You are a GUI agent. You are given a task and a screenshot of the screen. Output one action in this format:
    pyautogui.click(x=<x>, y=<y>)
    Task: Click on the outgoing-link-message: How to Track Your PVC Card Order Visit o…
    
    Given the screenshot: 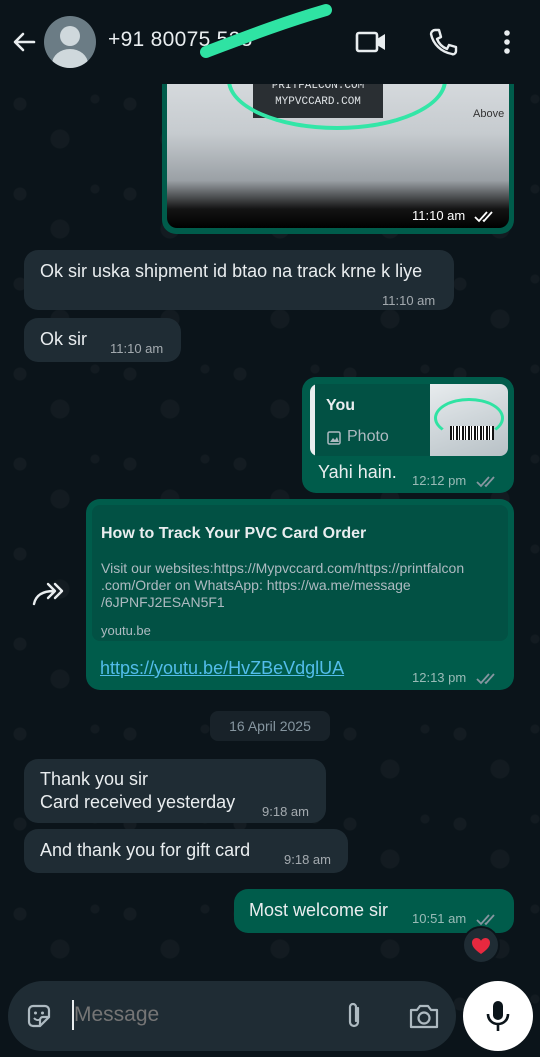 What is the action you would take?
    pyautogui.click(x=300, y=594)
    